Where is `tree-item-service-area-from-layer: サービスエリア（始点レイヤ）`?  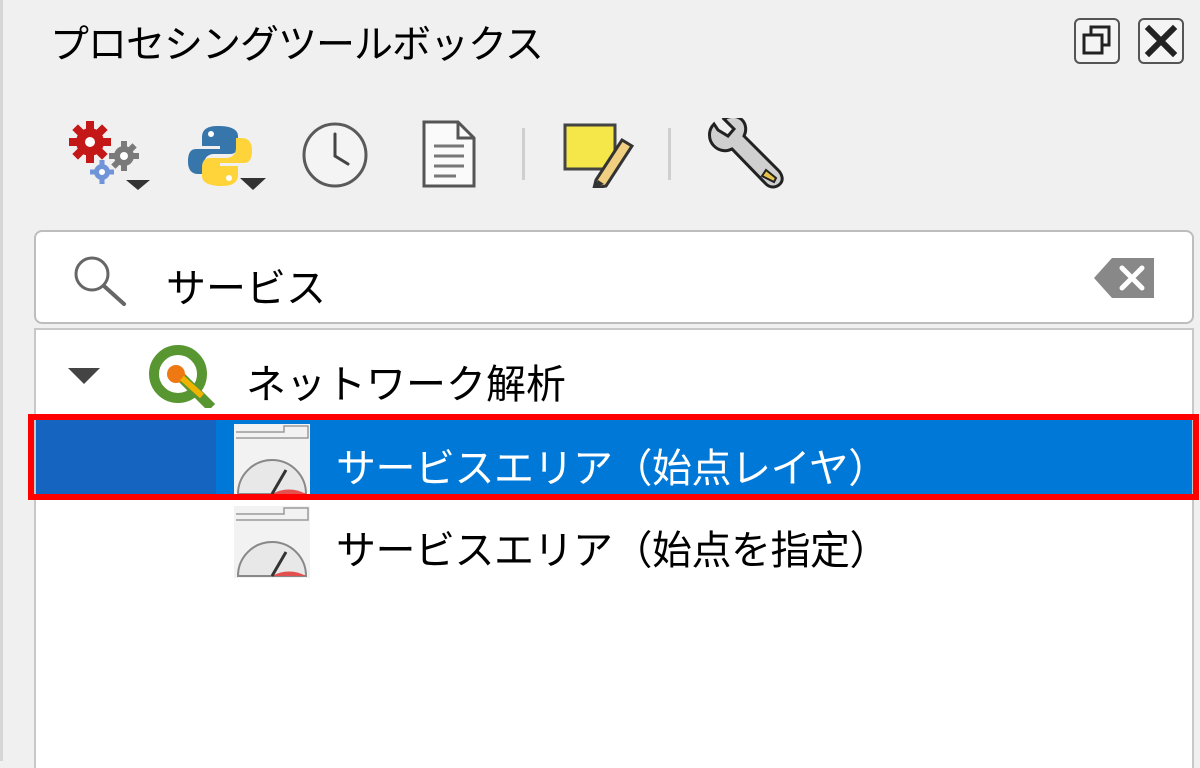
tree-item-service-area-from-layer: サービスエリア（始点レイヤ） is located at coordinates (614, 460).